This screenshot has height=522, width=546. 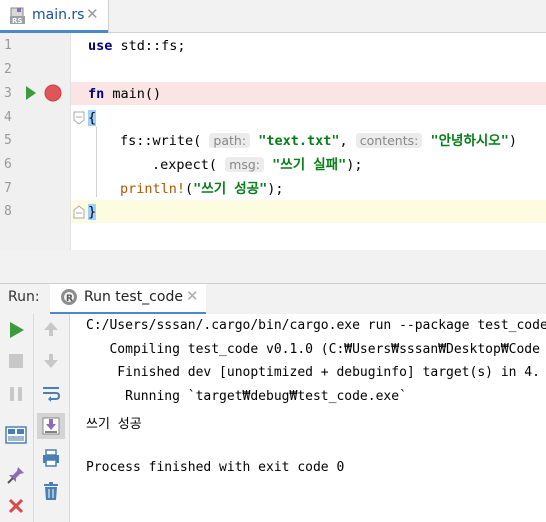 I want to click on console-line: Running `target₩debug₩test_code.exe`, so click(x=246, y=396).